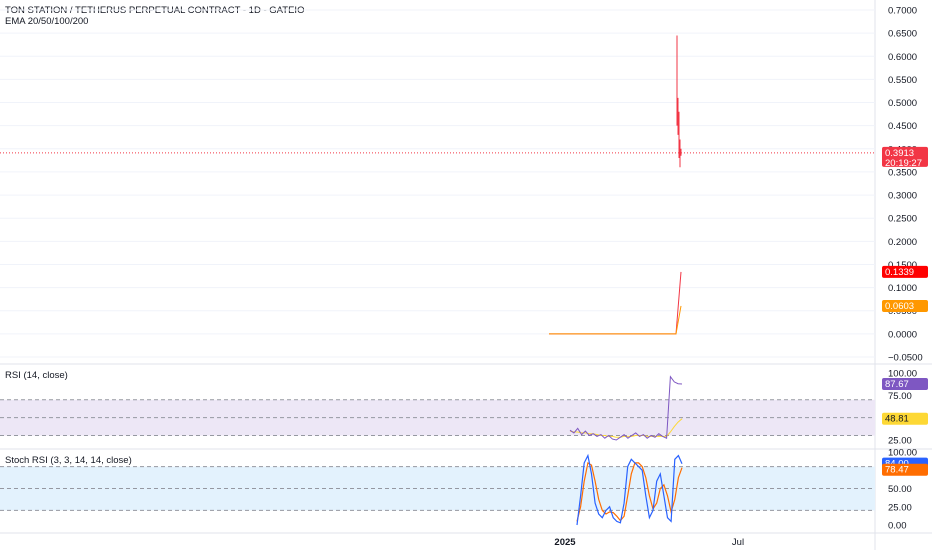 This screenshot has width=932, height=550. Describe the element at coordinates (902, 172) in the screenshot. I see `y-tick-label: 0.3500` at that location.